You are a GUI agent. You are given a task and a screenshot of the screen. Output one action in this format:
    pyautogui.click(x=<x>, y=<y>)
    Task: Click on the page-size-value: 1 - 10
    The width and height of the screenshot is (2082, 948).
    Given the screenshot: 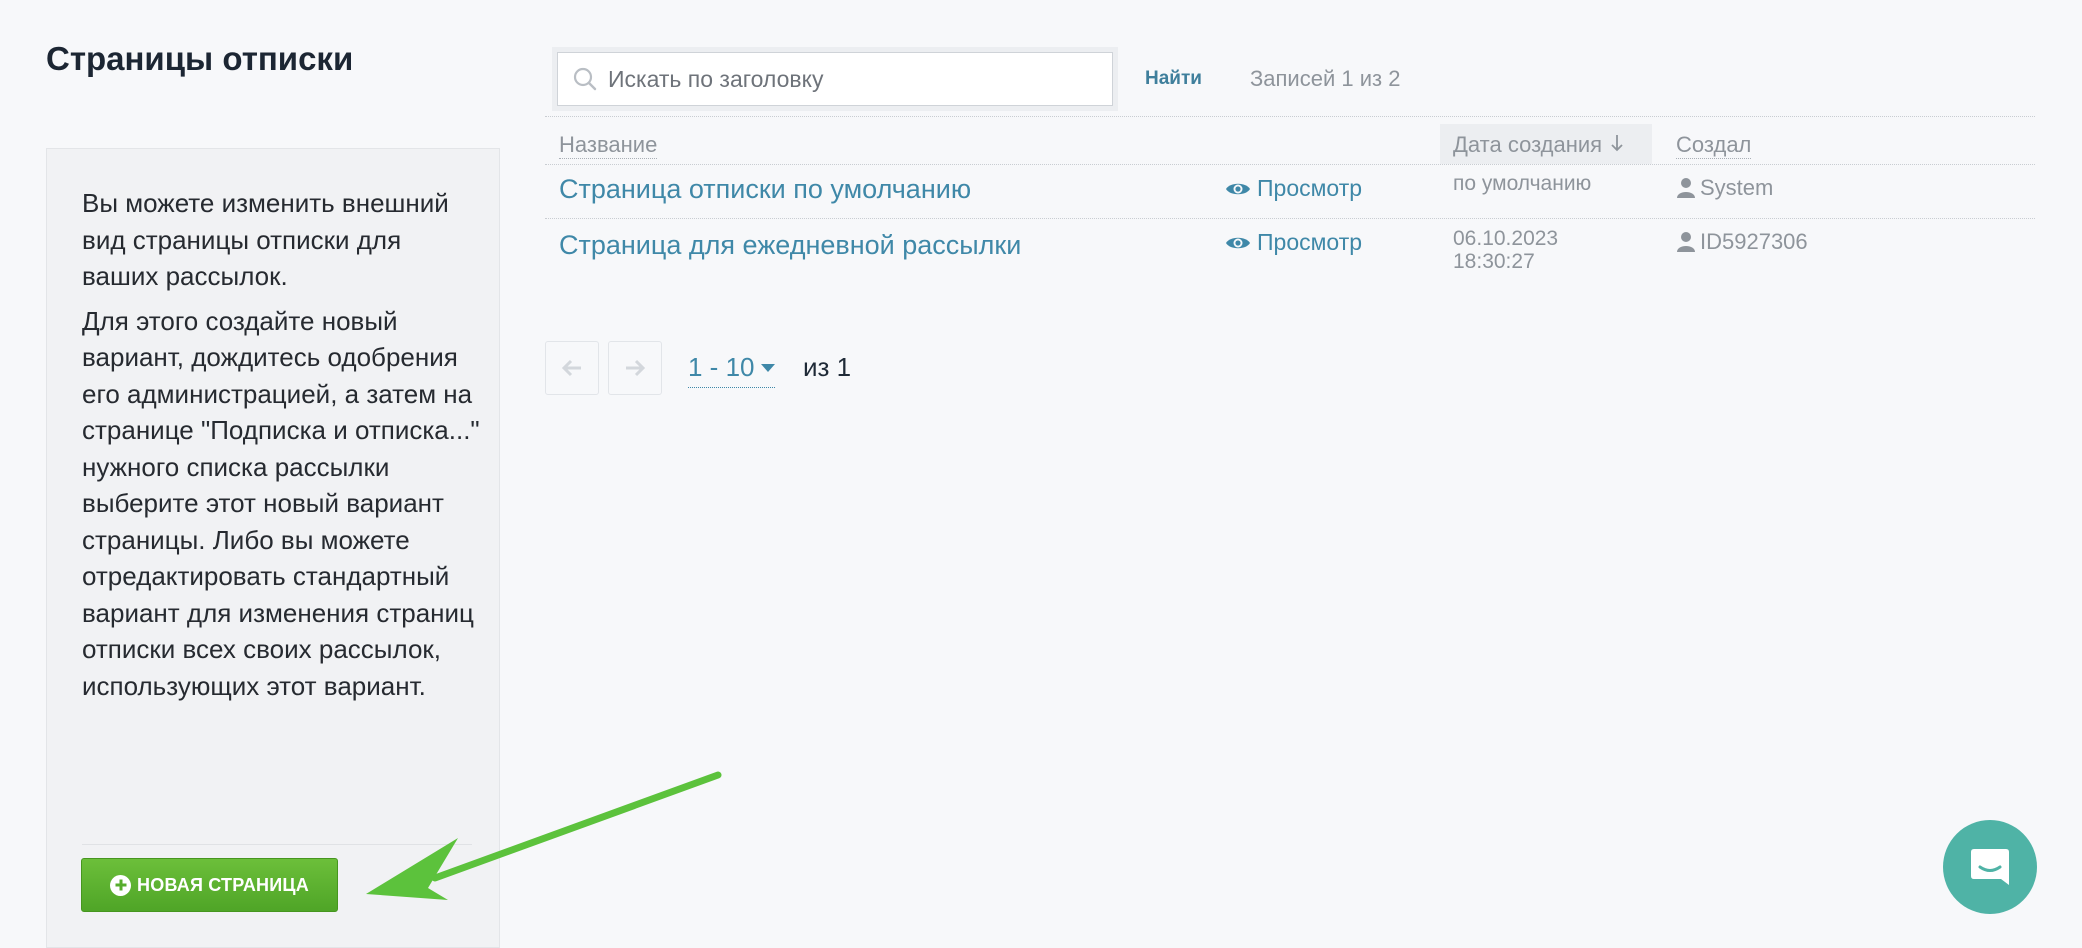 What is the action you would take?
    pyautogui.click(x=721, y=367)
    